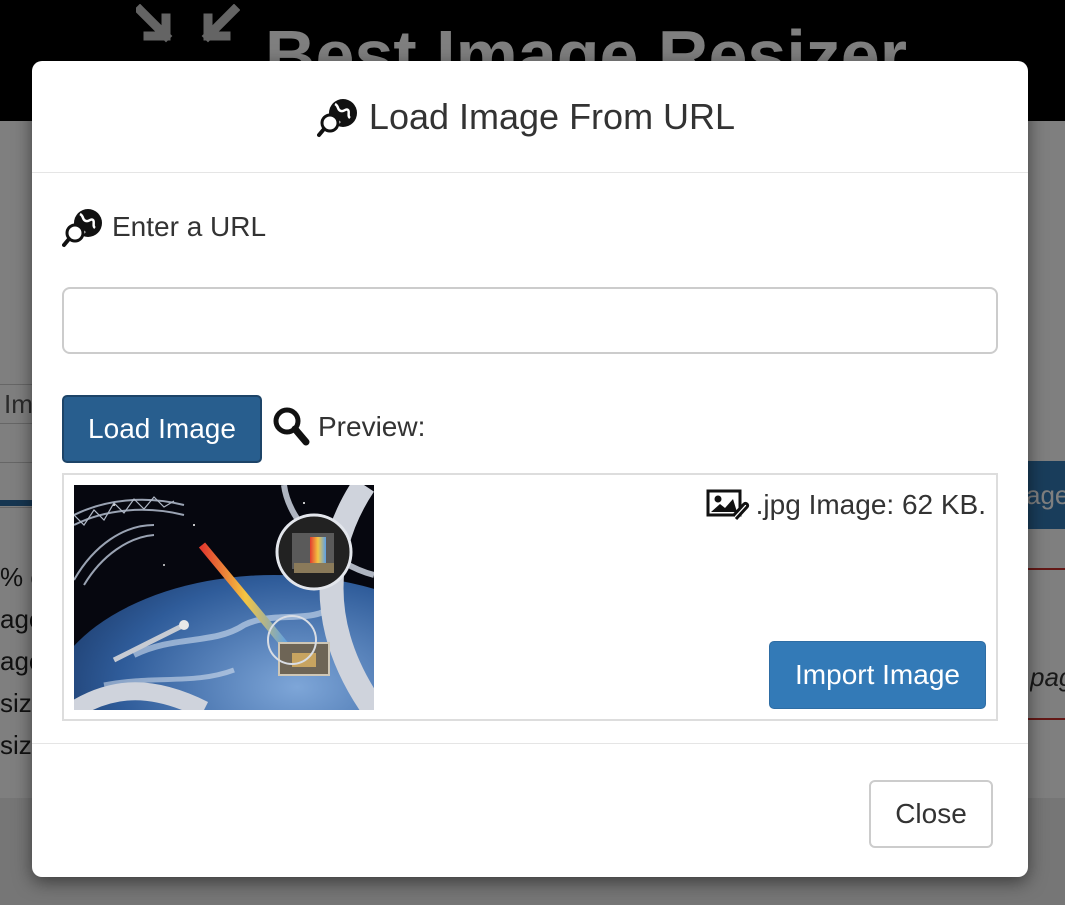  What do you see at coordinates (189, 226) in the screenshot?
I see `url-label-text: Enter a URL` at bounding box center [189, 226].